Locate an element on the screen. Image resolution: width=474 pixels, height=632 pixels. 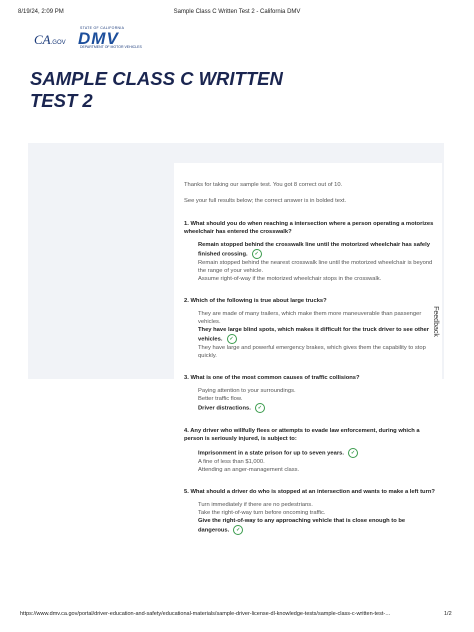
answer-option: Paying attention to your surroundings. is located at coordinates (317, 391).